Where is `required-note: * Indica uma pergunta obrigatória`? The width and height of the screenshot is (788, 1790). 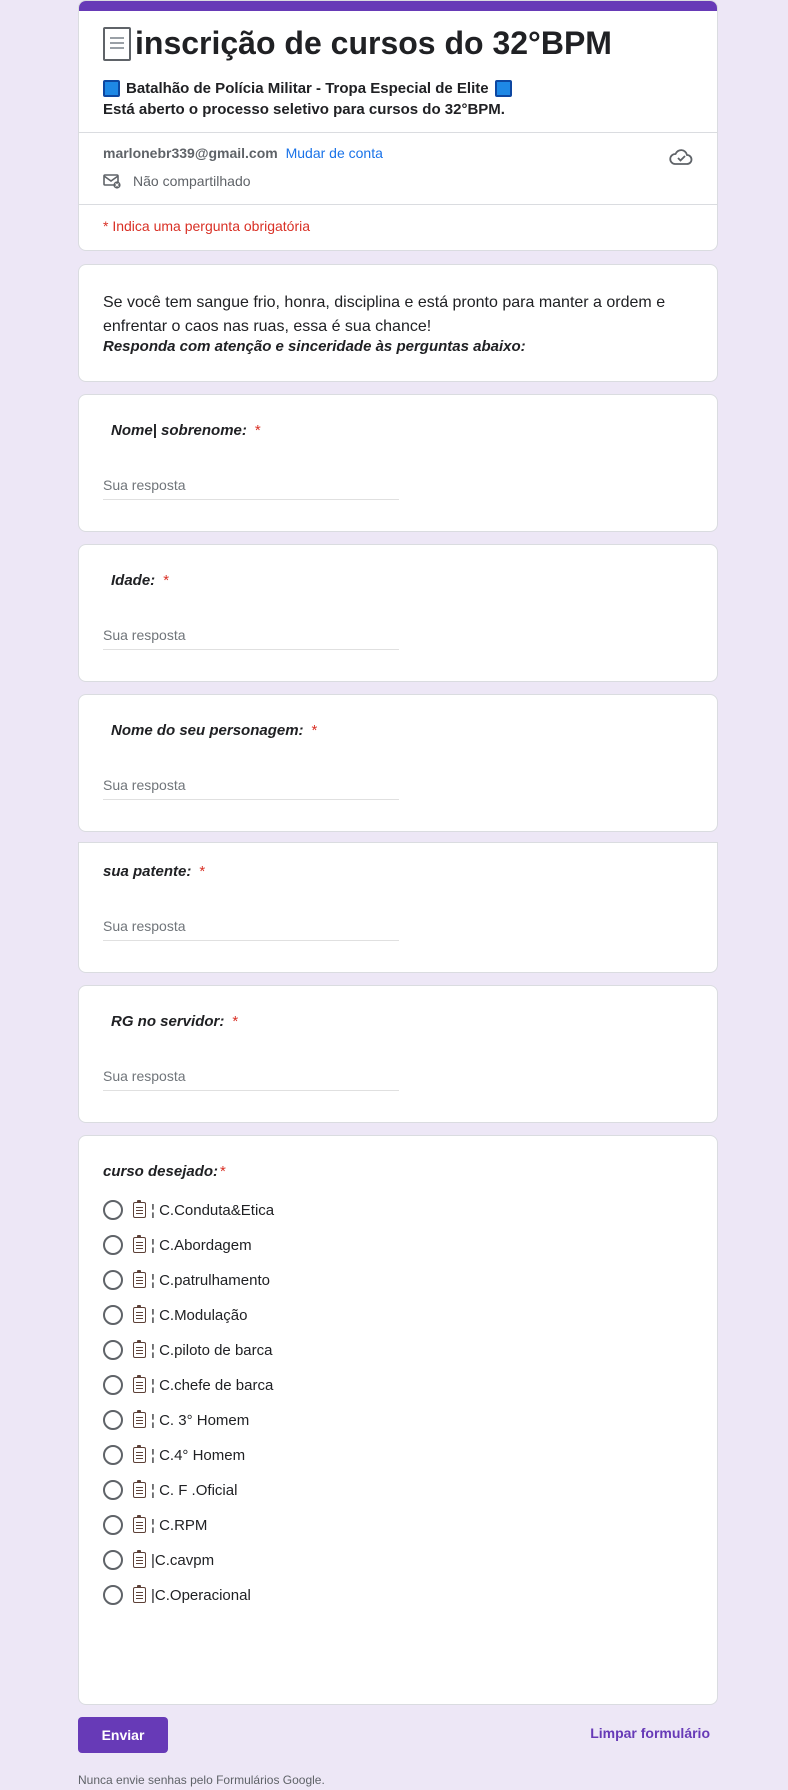 required-note: * Indica uma pergunta obrigatória is located at coordinates (207, 226).